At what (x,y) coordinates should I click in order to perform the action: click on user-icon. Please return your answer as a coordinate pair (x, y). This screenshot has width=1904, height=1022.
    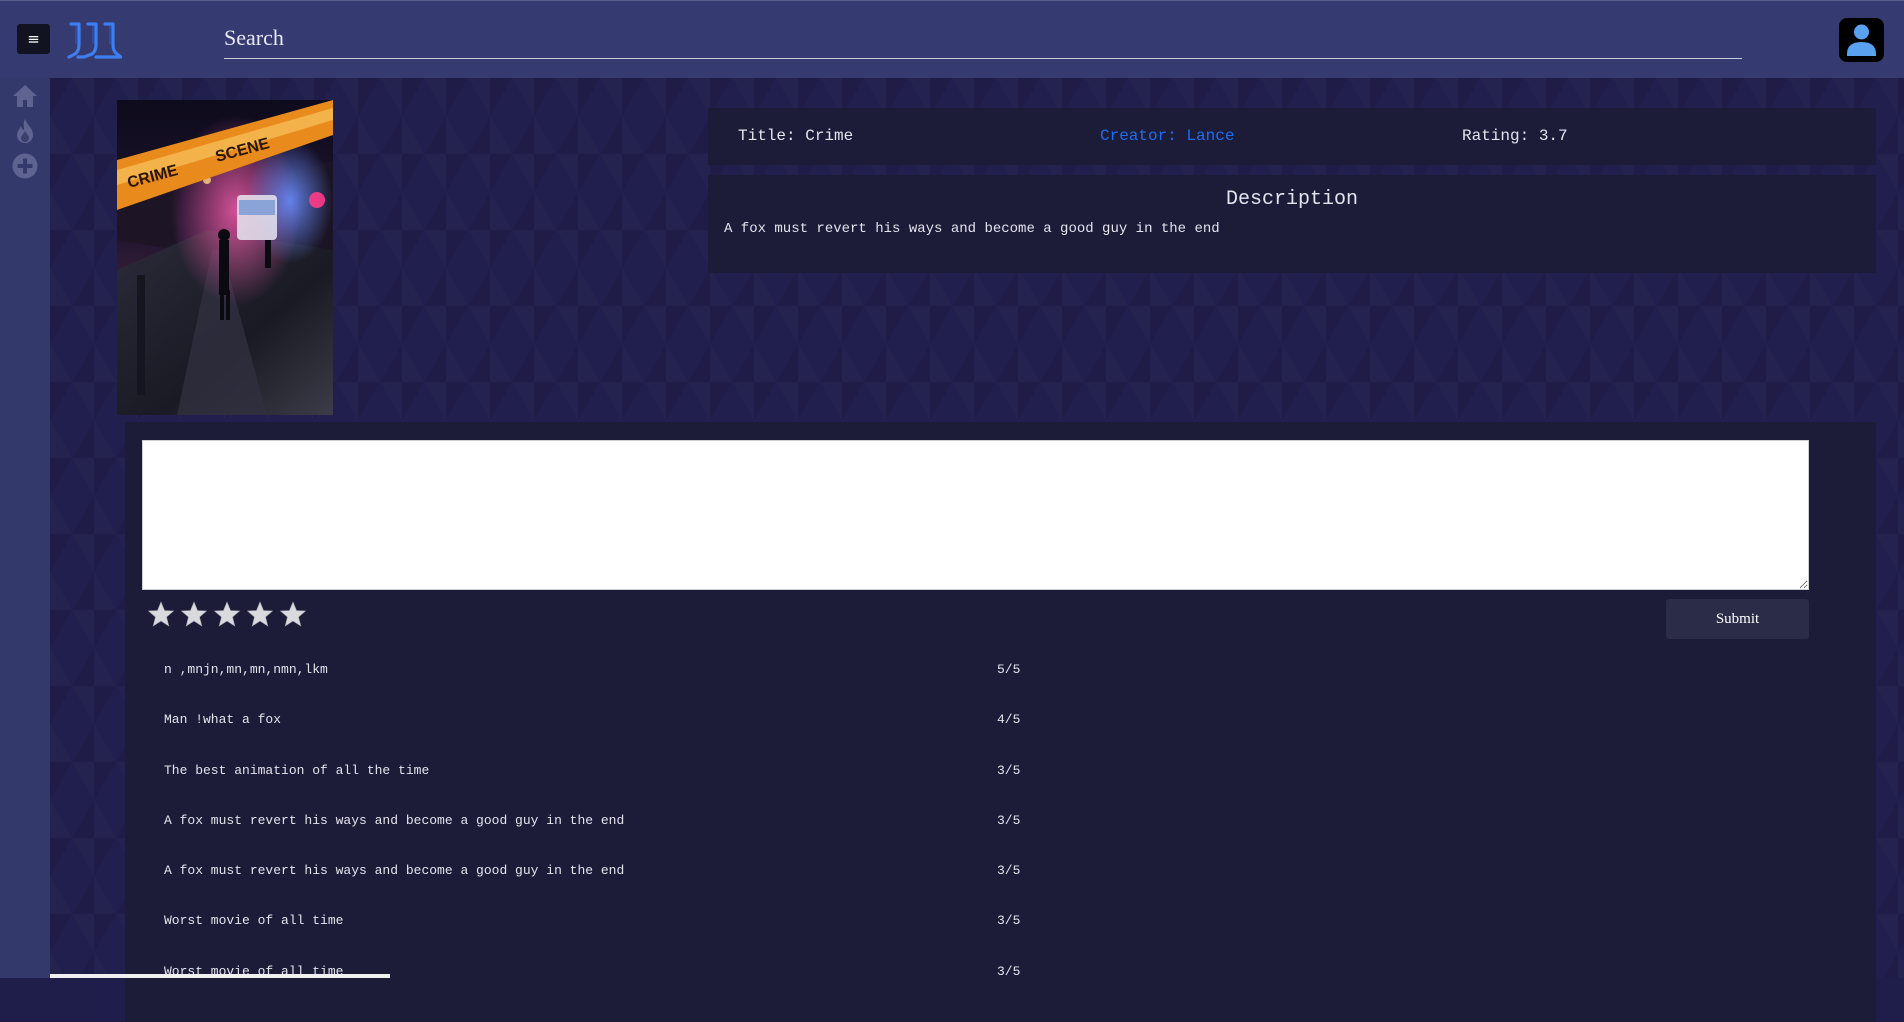
    Looking at the image, I should click on (1861, 40).